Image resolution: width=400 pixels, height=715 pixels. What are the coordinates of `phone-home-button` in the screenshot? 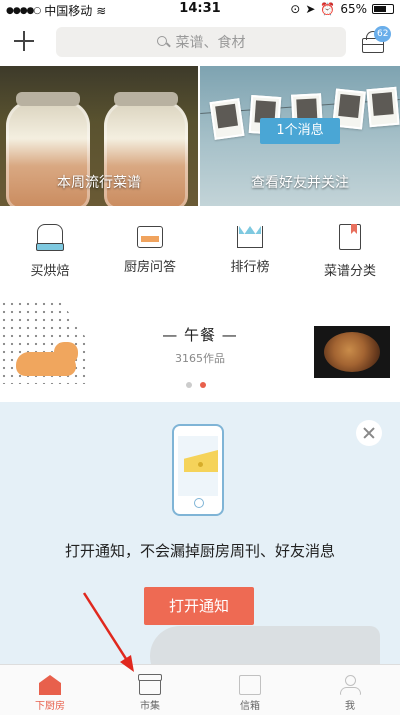 It's located at (199, 503).